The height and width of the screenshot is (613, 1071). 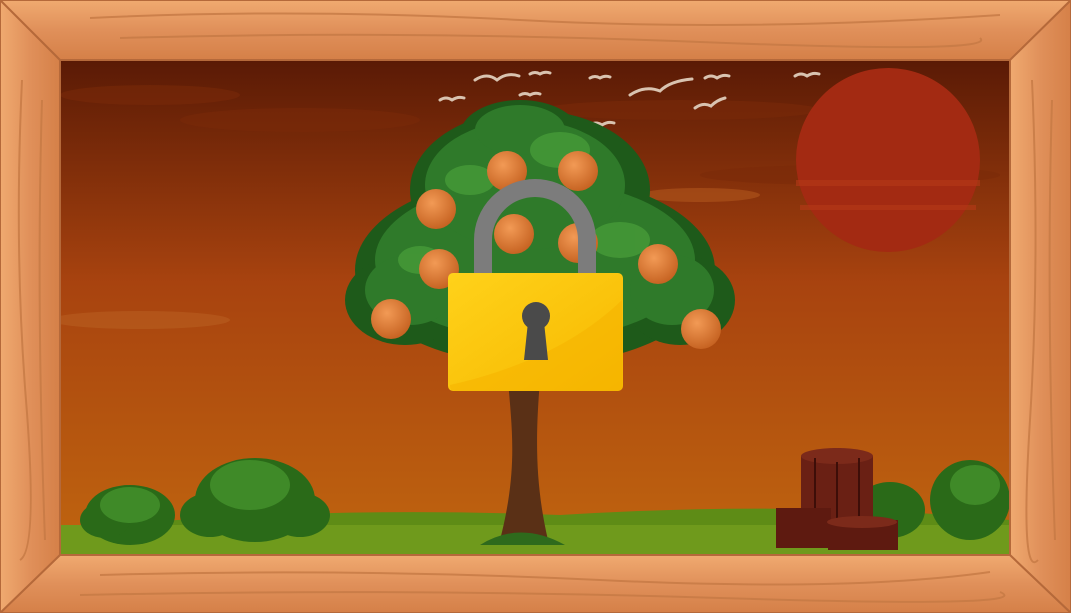 What do you see at coordinates (535, 583) in the screenshot?
I see `frame-bottom` at bounding box center [535, 583].